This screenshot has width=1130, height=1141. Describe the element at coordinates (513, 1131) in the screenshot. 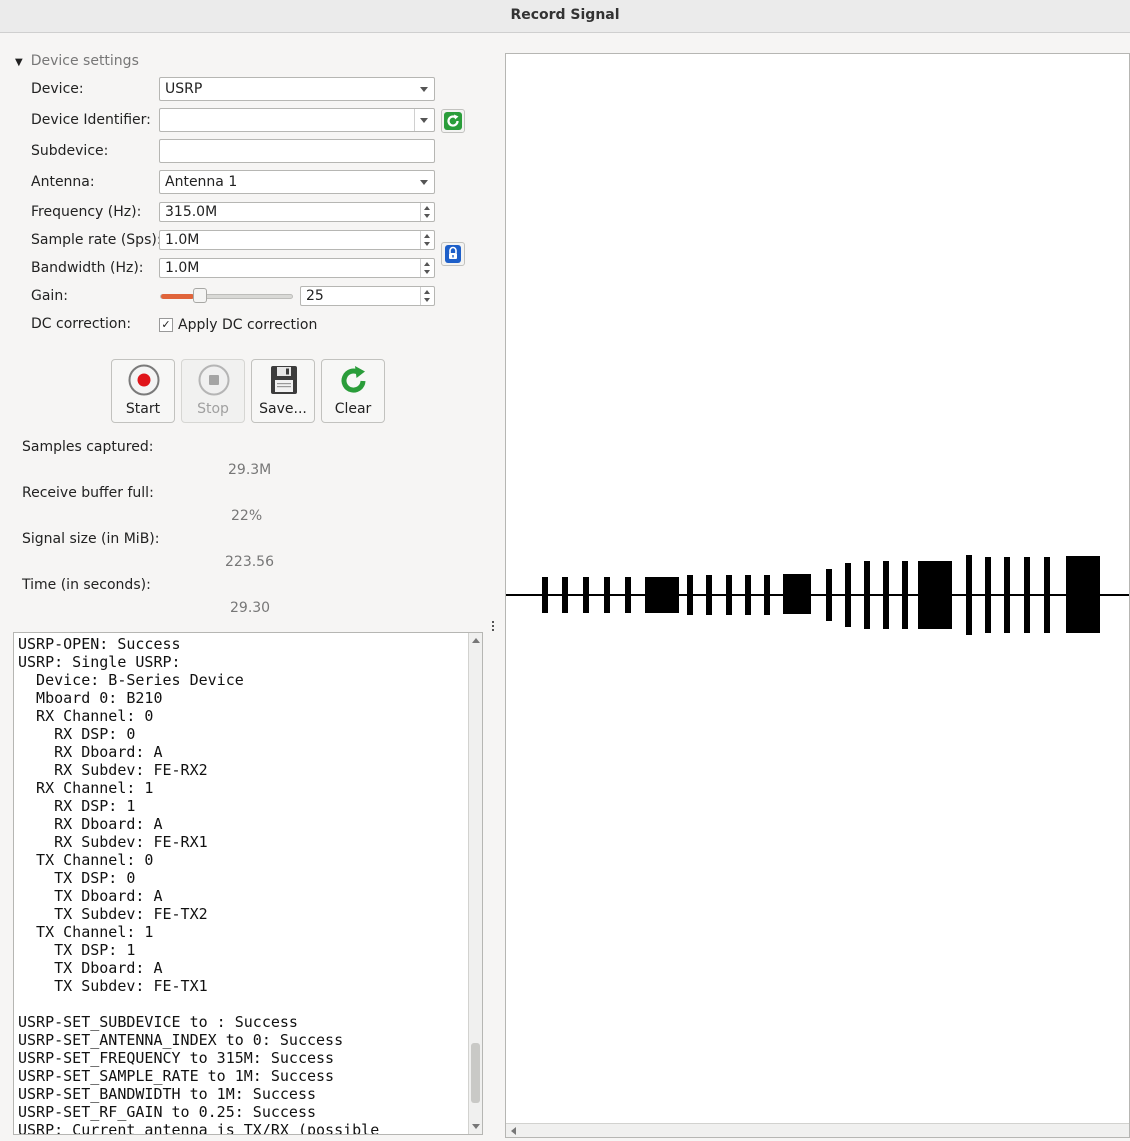

I see `scroll-left-icon` at that location.